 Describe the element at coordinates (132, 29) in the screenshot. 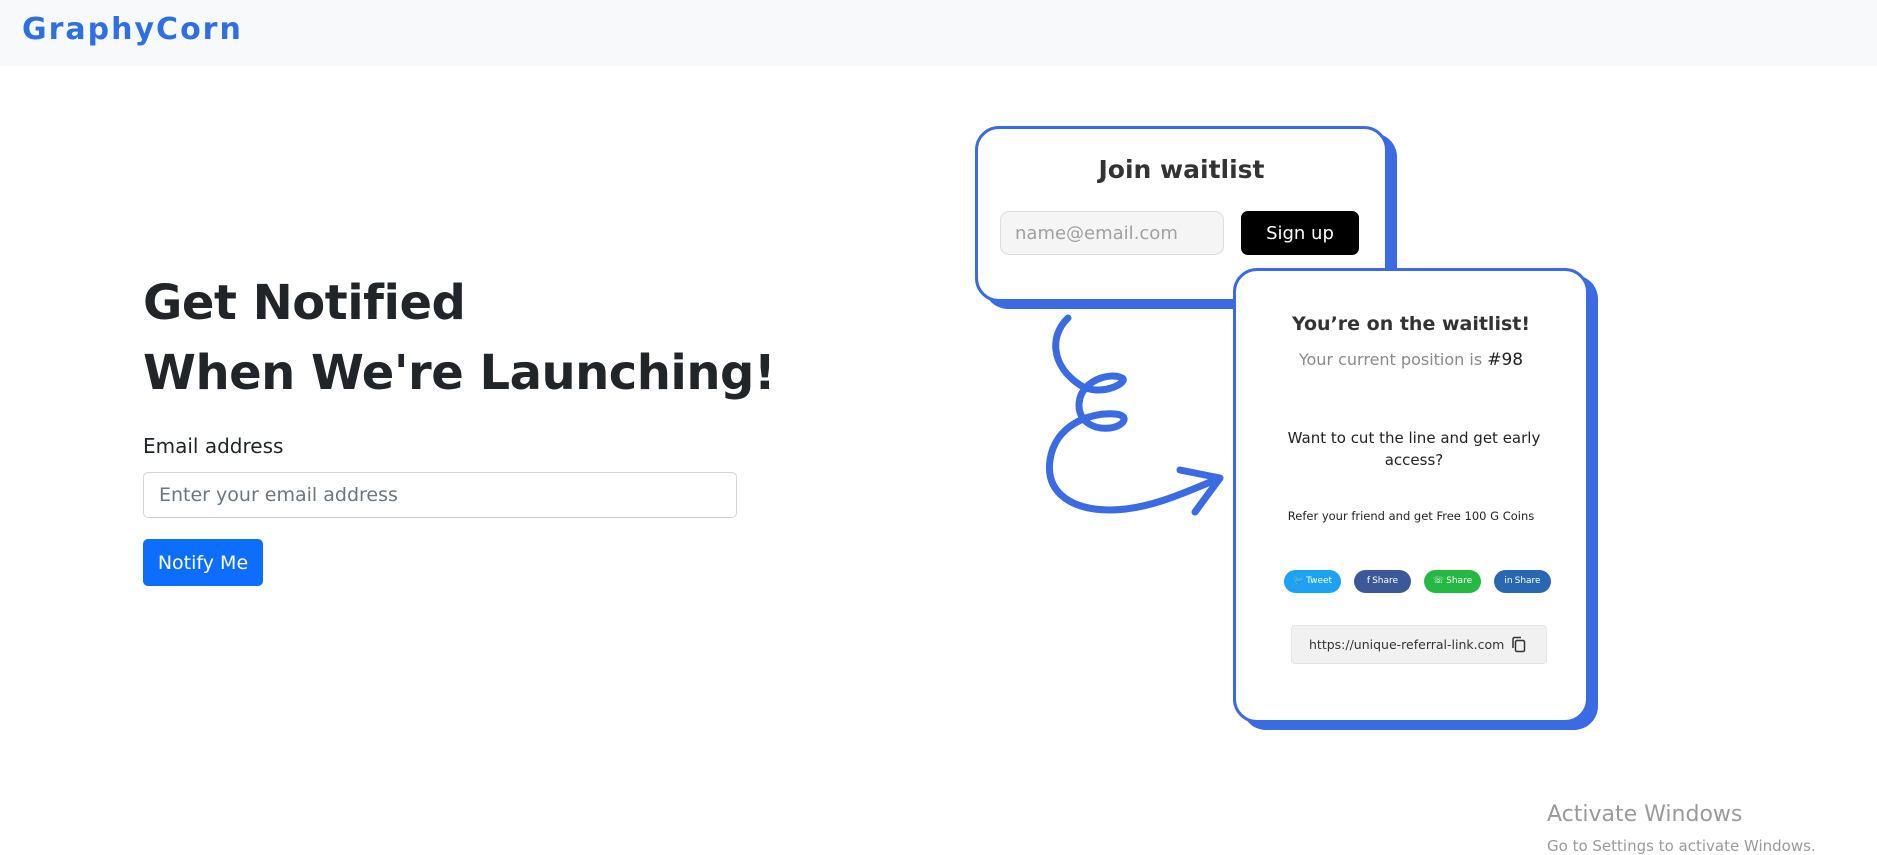

I see `brand-logo: GraphyCorn` at that location.